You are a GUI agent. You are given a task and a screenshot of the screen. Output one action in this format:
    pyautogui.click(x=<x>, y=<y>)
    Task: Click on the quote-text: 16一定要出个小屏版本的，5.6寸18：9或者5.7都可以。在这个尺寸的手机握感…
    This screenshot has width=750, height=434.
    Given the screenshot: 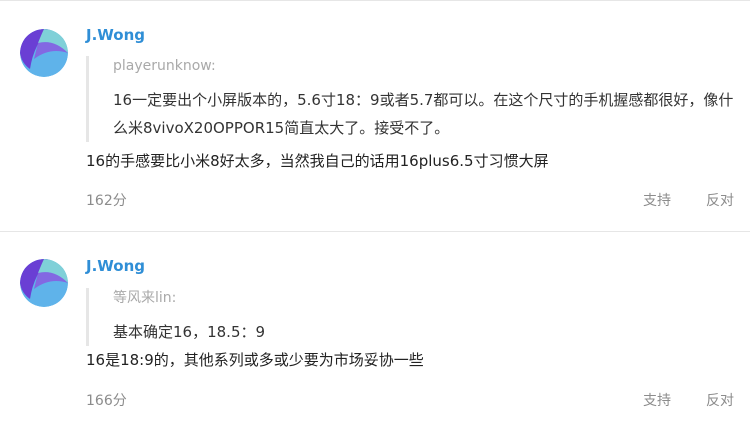 What is the action you would take?
    pyautogui.click(x=423, y=114)
    